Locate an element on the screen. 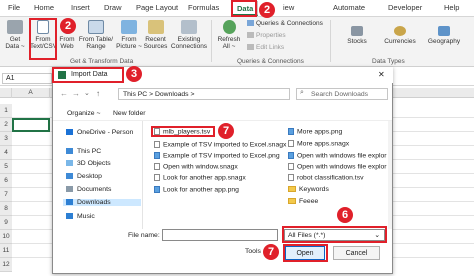  nav-item-documents: Documents is located at coordinates (88, 189).